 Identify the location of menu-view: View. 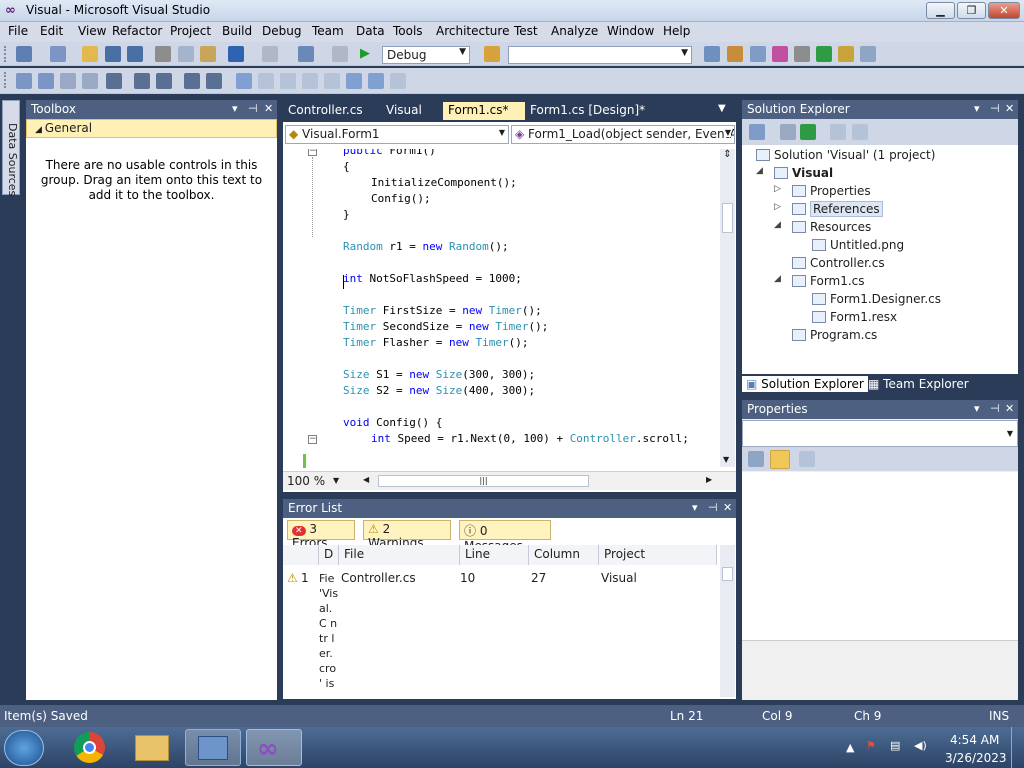
(92, 31).